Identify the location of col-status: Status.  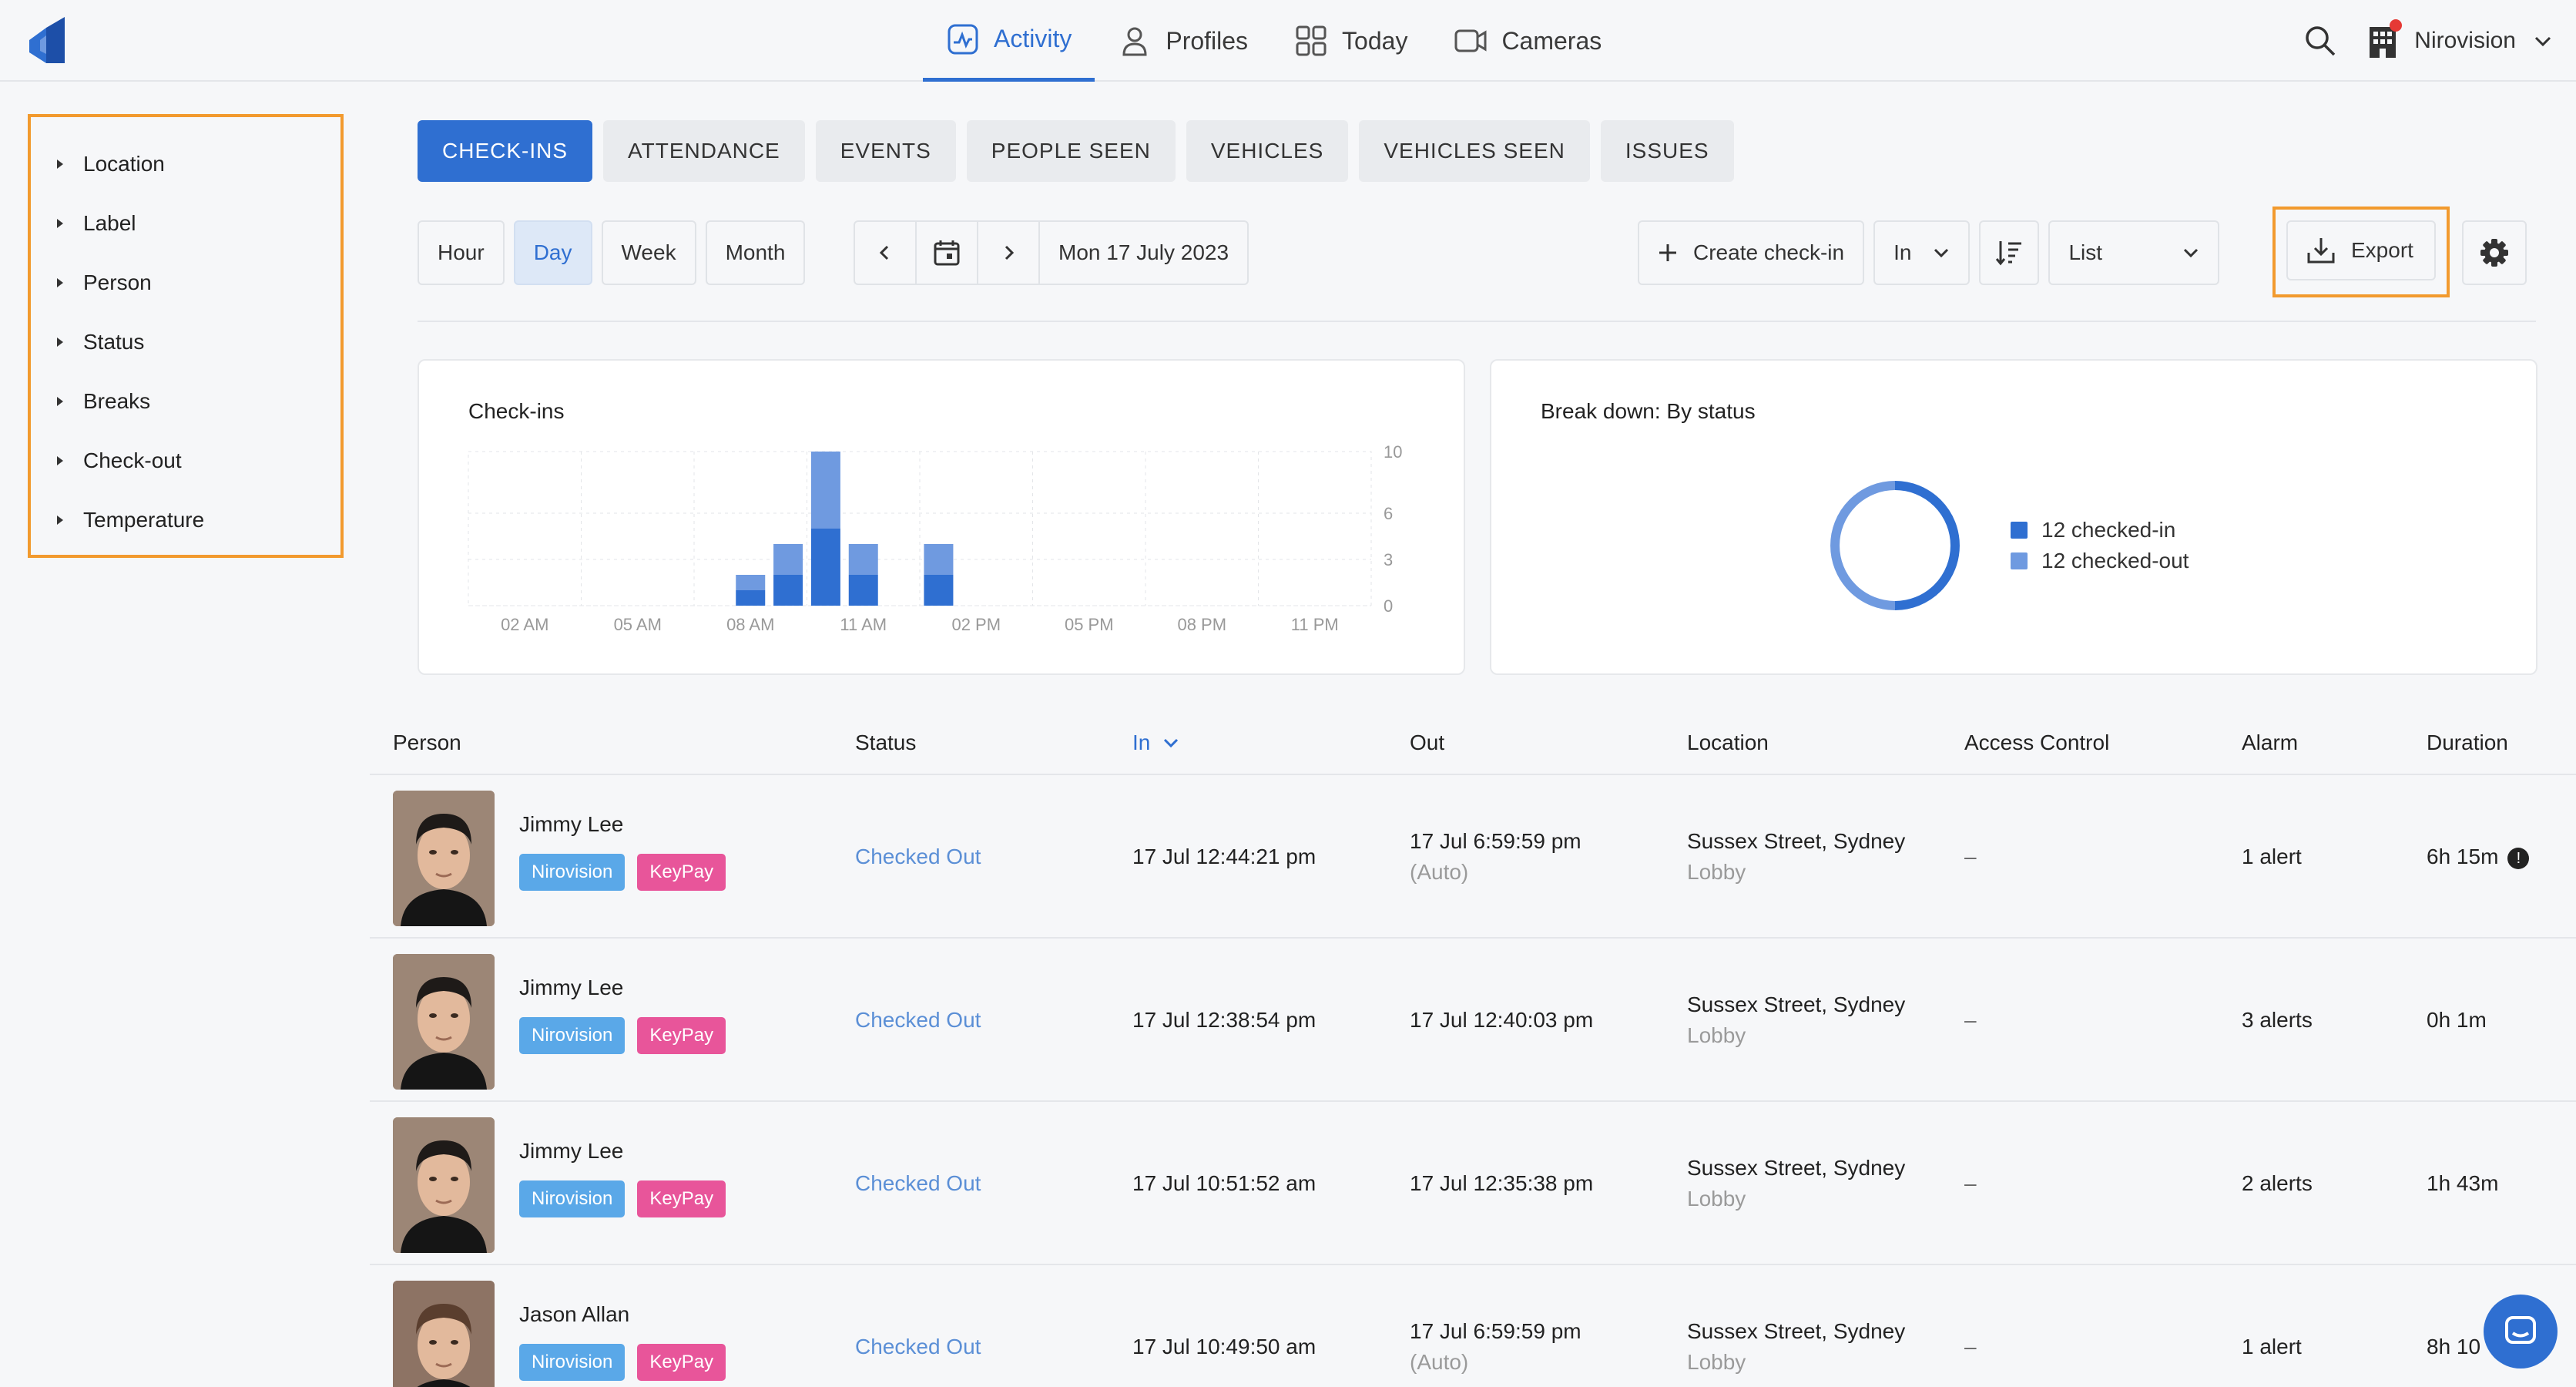
(885, 742).